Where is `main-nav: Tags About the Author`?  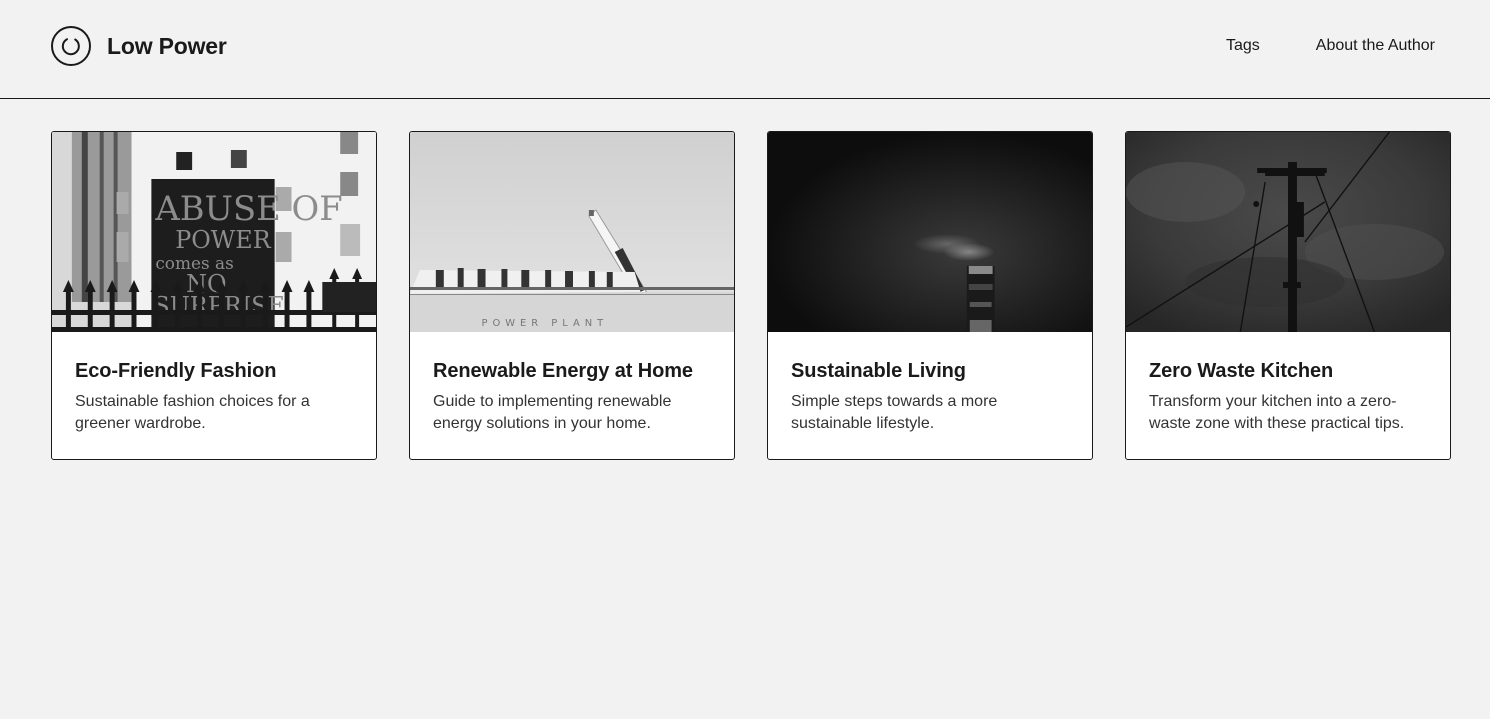 main-nav: Tags About the Author is located at coordinates (1330, 46).